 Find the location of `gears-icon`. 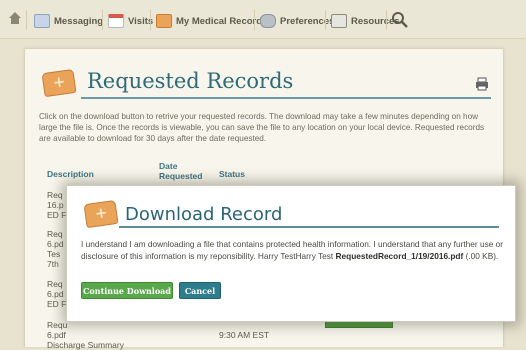

gears-icon is located at coordinates (268, 21).